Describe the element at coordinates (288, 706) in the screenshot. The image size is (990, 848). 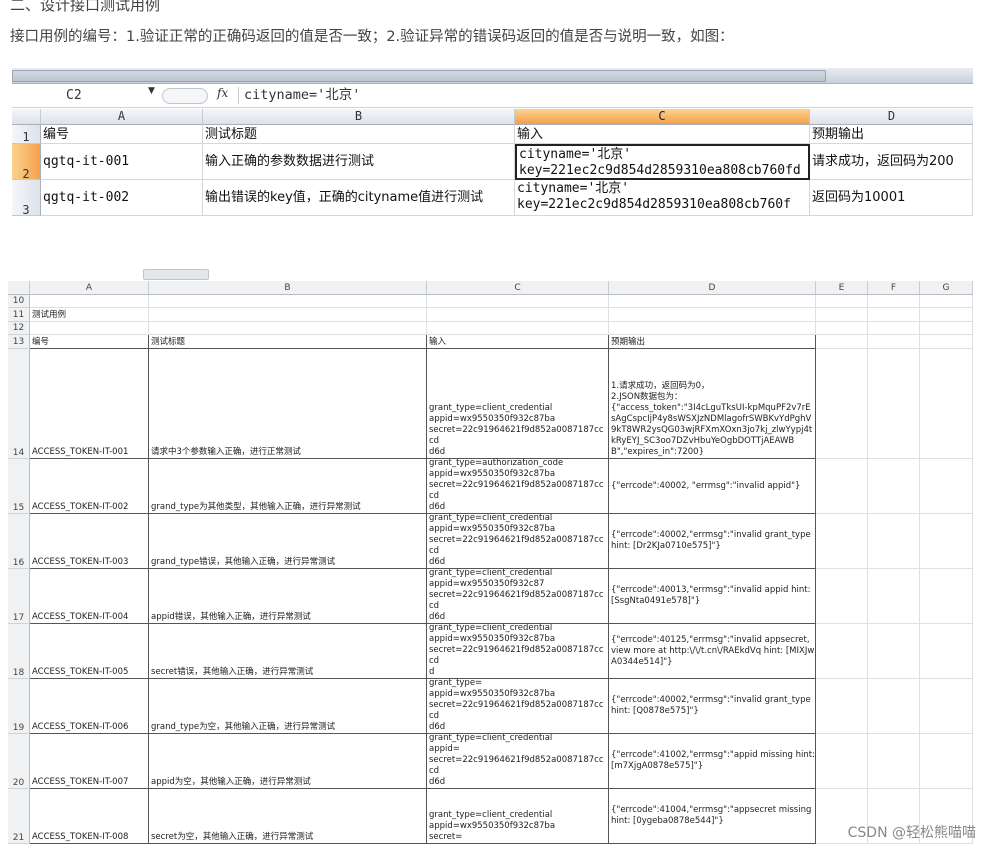
I see `case-row-6-b: grand_type为空，其他输入正确，进行异常测试` at that location.